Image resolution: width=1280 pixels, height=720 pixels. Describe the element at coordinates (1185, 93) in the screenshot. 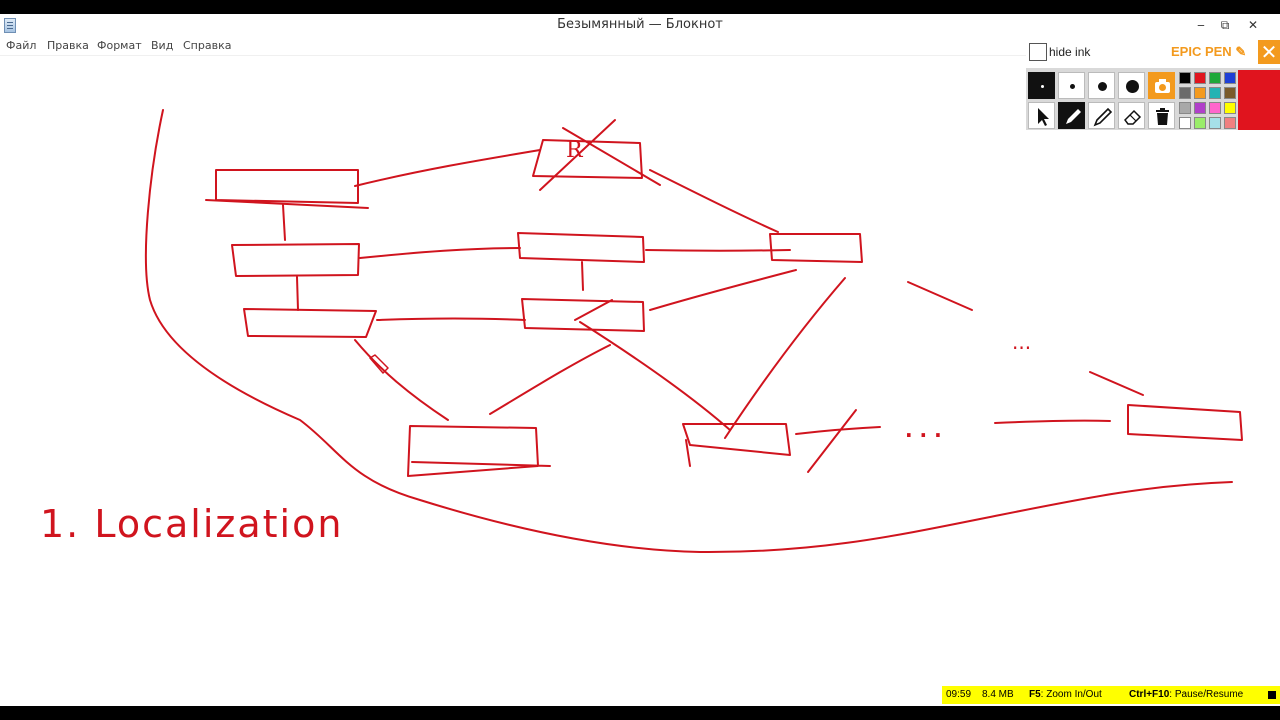

I see `color-swatch-dark-gray` at that location.